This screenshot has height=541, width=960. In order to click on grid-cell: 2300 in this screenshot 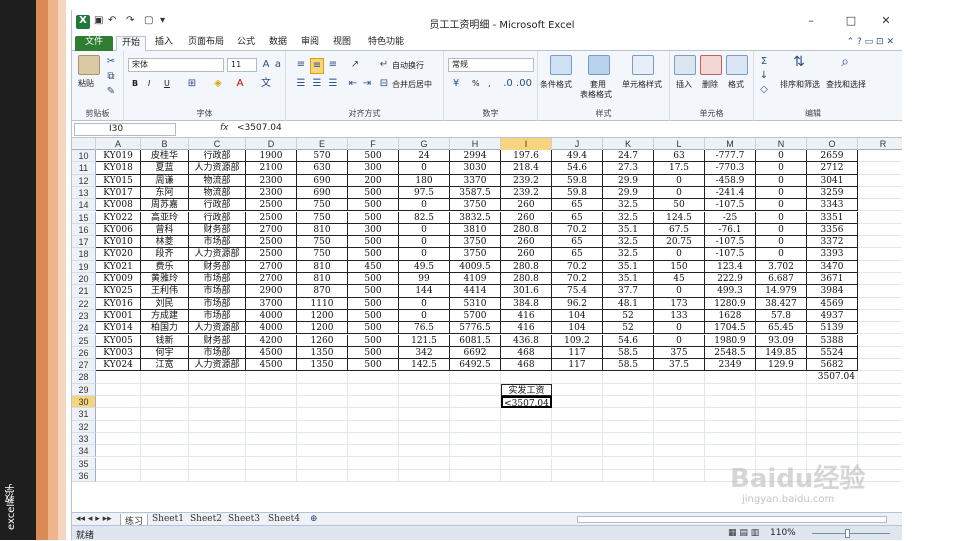, I will do `click(271, 193)`.